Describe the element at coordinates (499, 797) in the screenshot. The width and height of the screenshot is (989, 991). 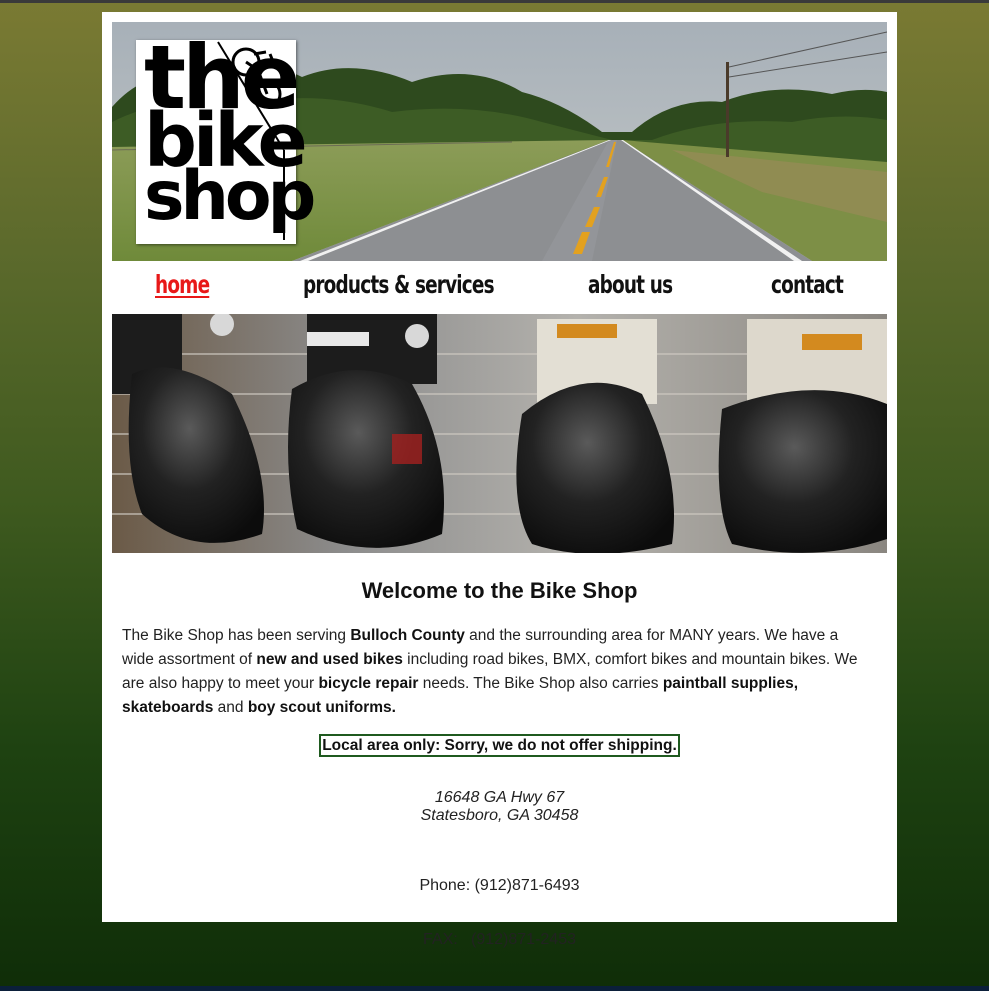
I see `address-line-1: 16648 GA Hwy 67` at that location.